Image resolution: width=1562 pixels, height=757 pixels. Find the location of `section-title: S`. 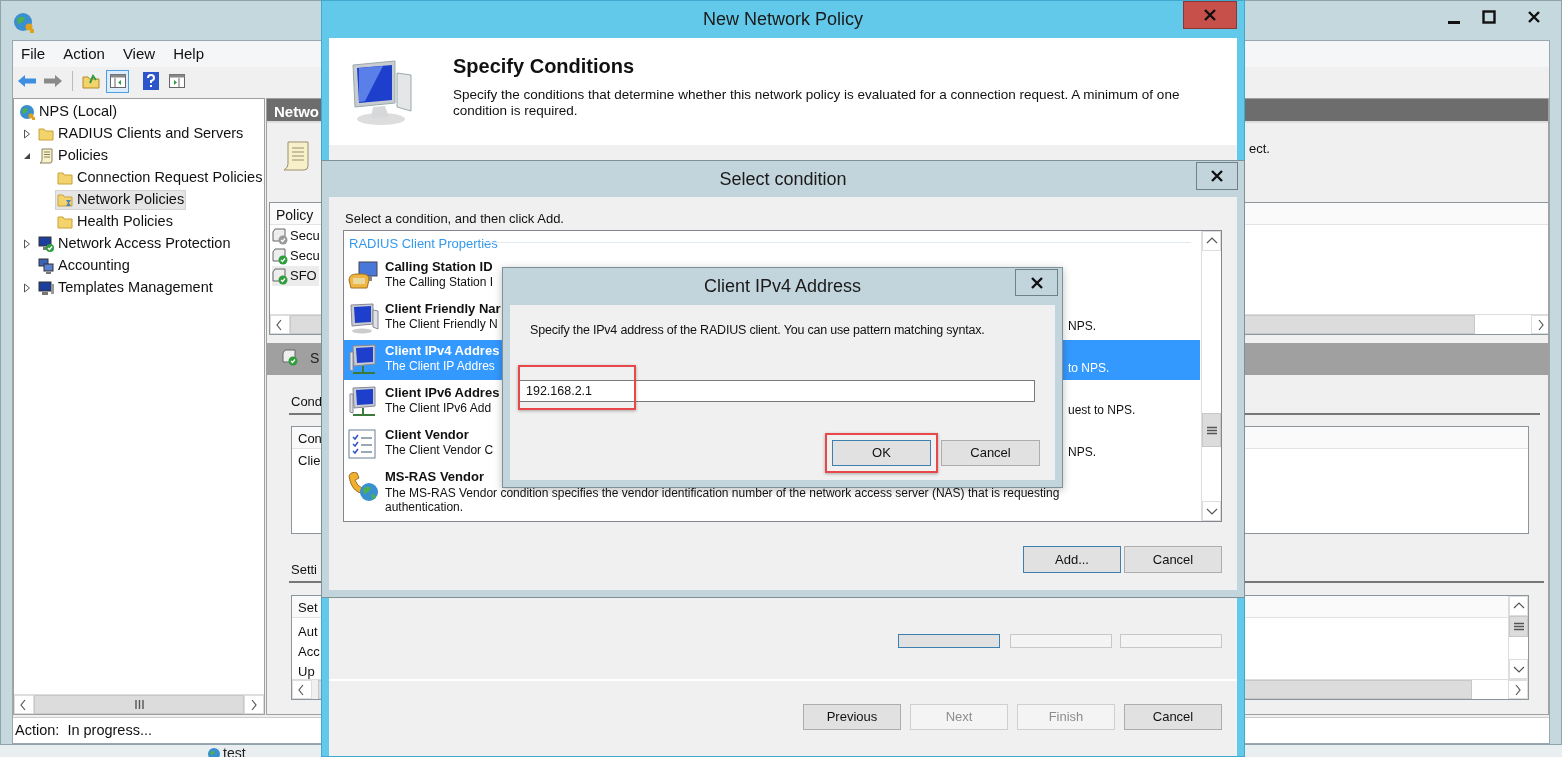

section-title: S is located at coordinates (315, 358).